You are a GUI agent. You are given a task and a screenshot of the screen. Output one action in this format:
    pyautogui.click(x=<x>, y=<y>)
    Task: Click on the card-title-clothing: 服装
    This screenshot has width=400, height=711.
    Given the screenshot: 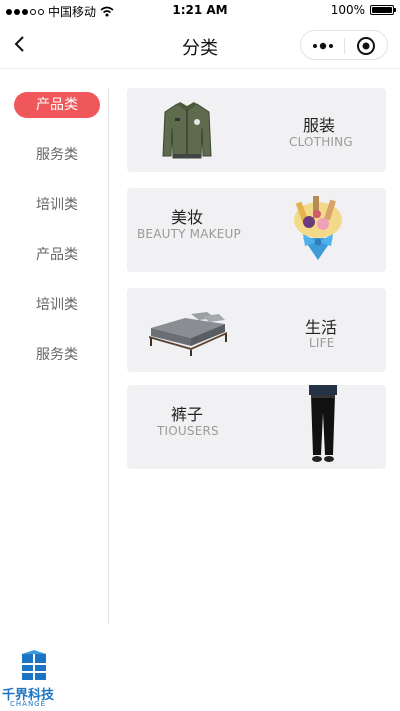 What is the action you would take?
    pyautogui.click(x=319, y=125)
    